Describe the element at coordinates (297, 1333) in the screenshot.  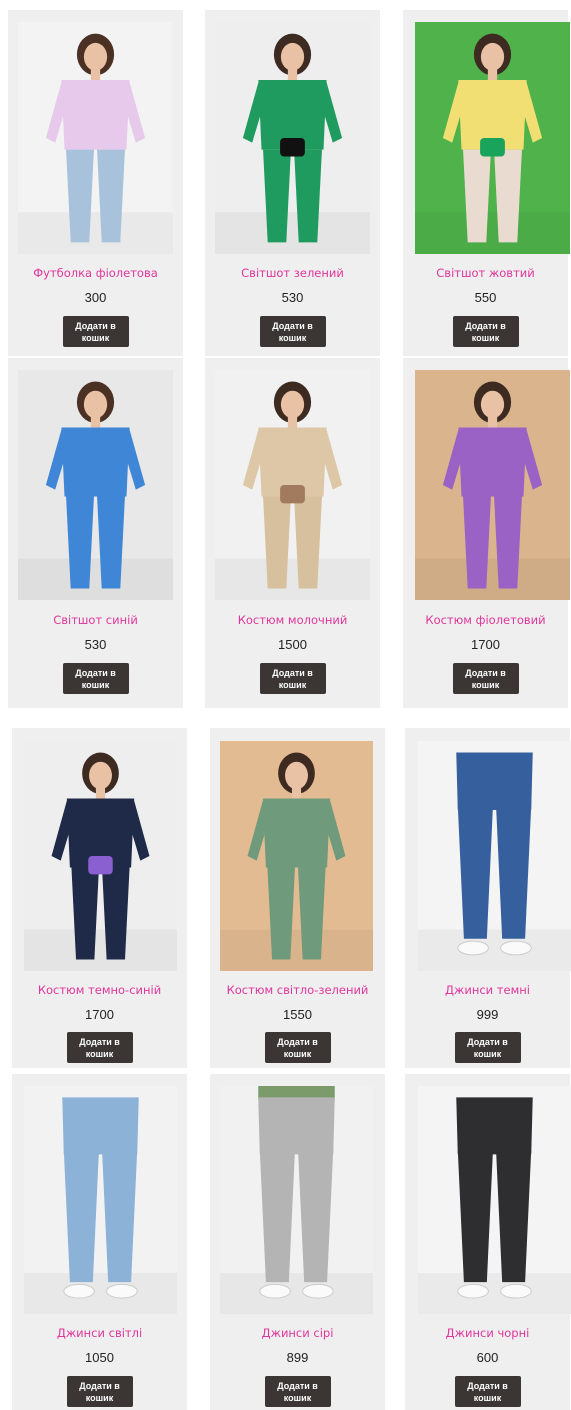
I see `product-name: Джинси сірі` at that location.